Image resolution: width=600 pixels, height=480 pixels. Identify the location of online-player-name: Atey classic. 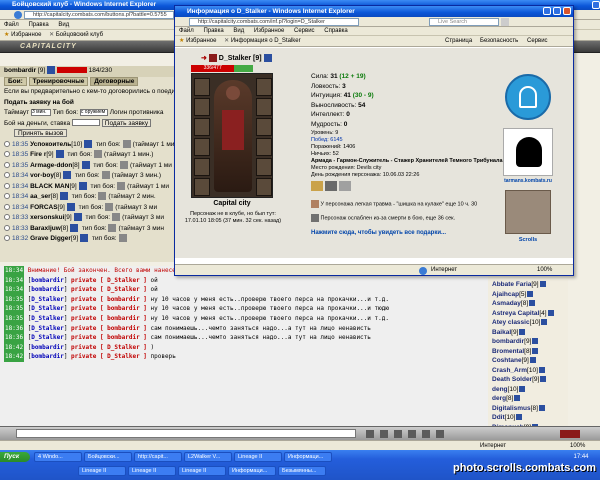
(511, 322).